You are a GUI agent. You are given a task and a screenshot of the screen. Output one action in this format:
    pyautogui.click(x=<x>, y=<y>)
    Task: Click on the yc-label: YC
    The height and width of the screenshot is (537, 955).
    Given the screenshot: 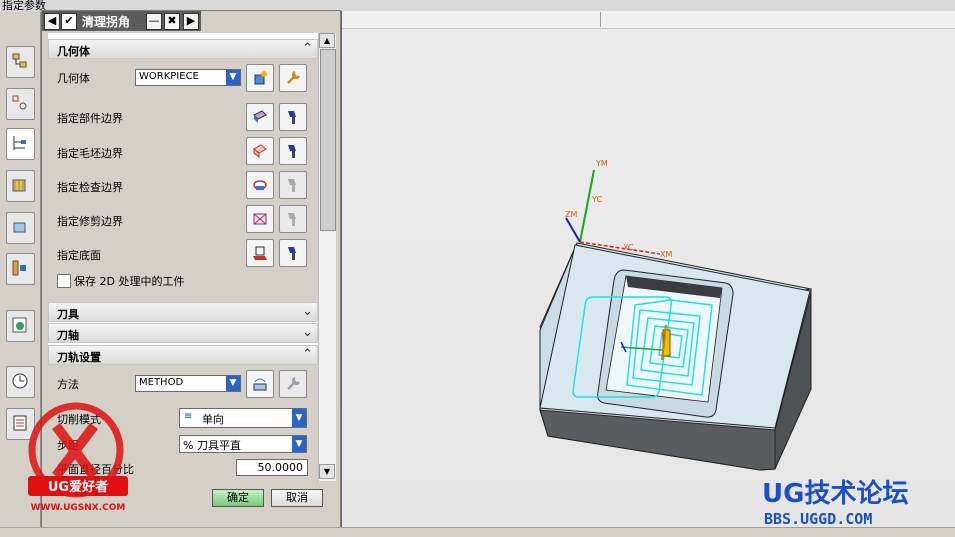 What is the action you would take?
    pyautogui.click(x=596, y=199)
    